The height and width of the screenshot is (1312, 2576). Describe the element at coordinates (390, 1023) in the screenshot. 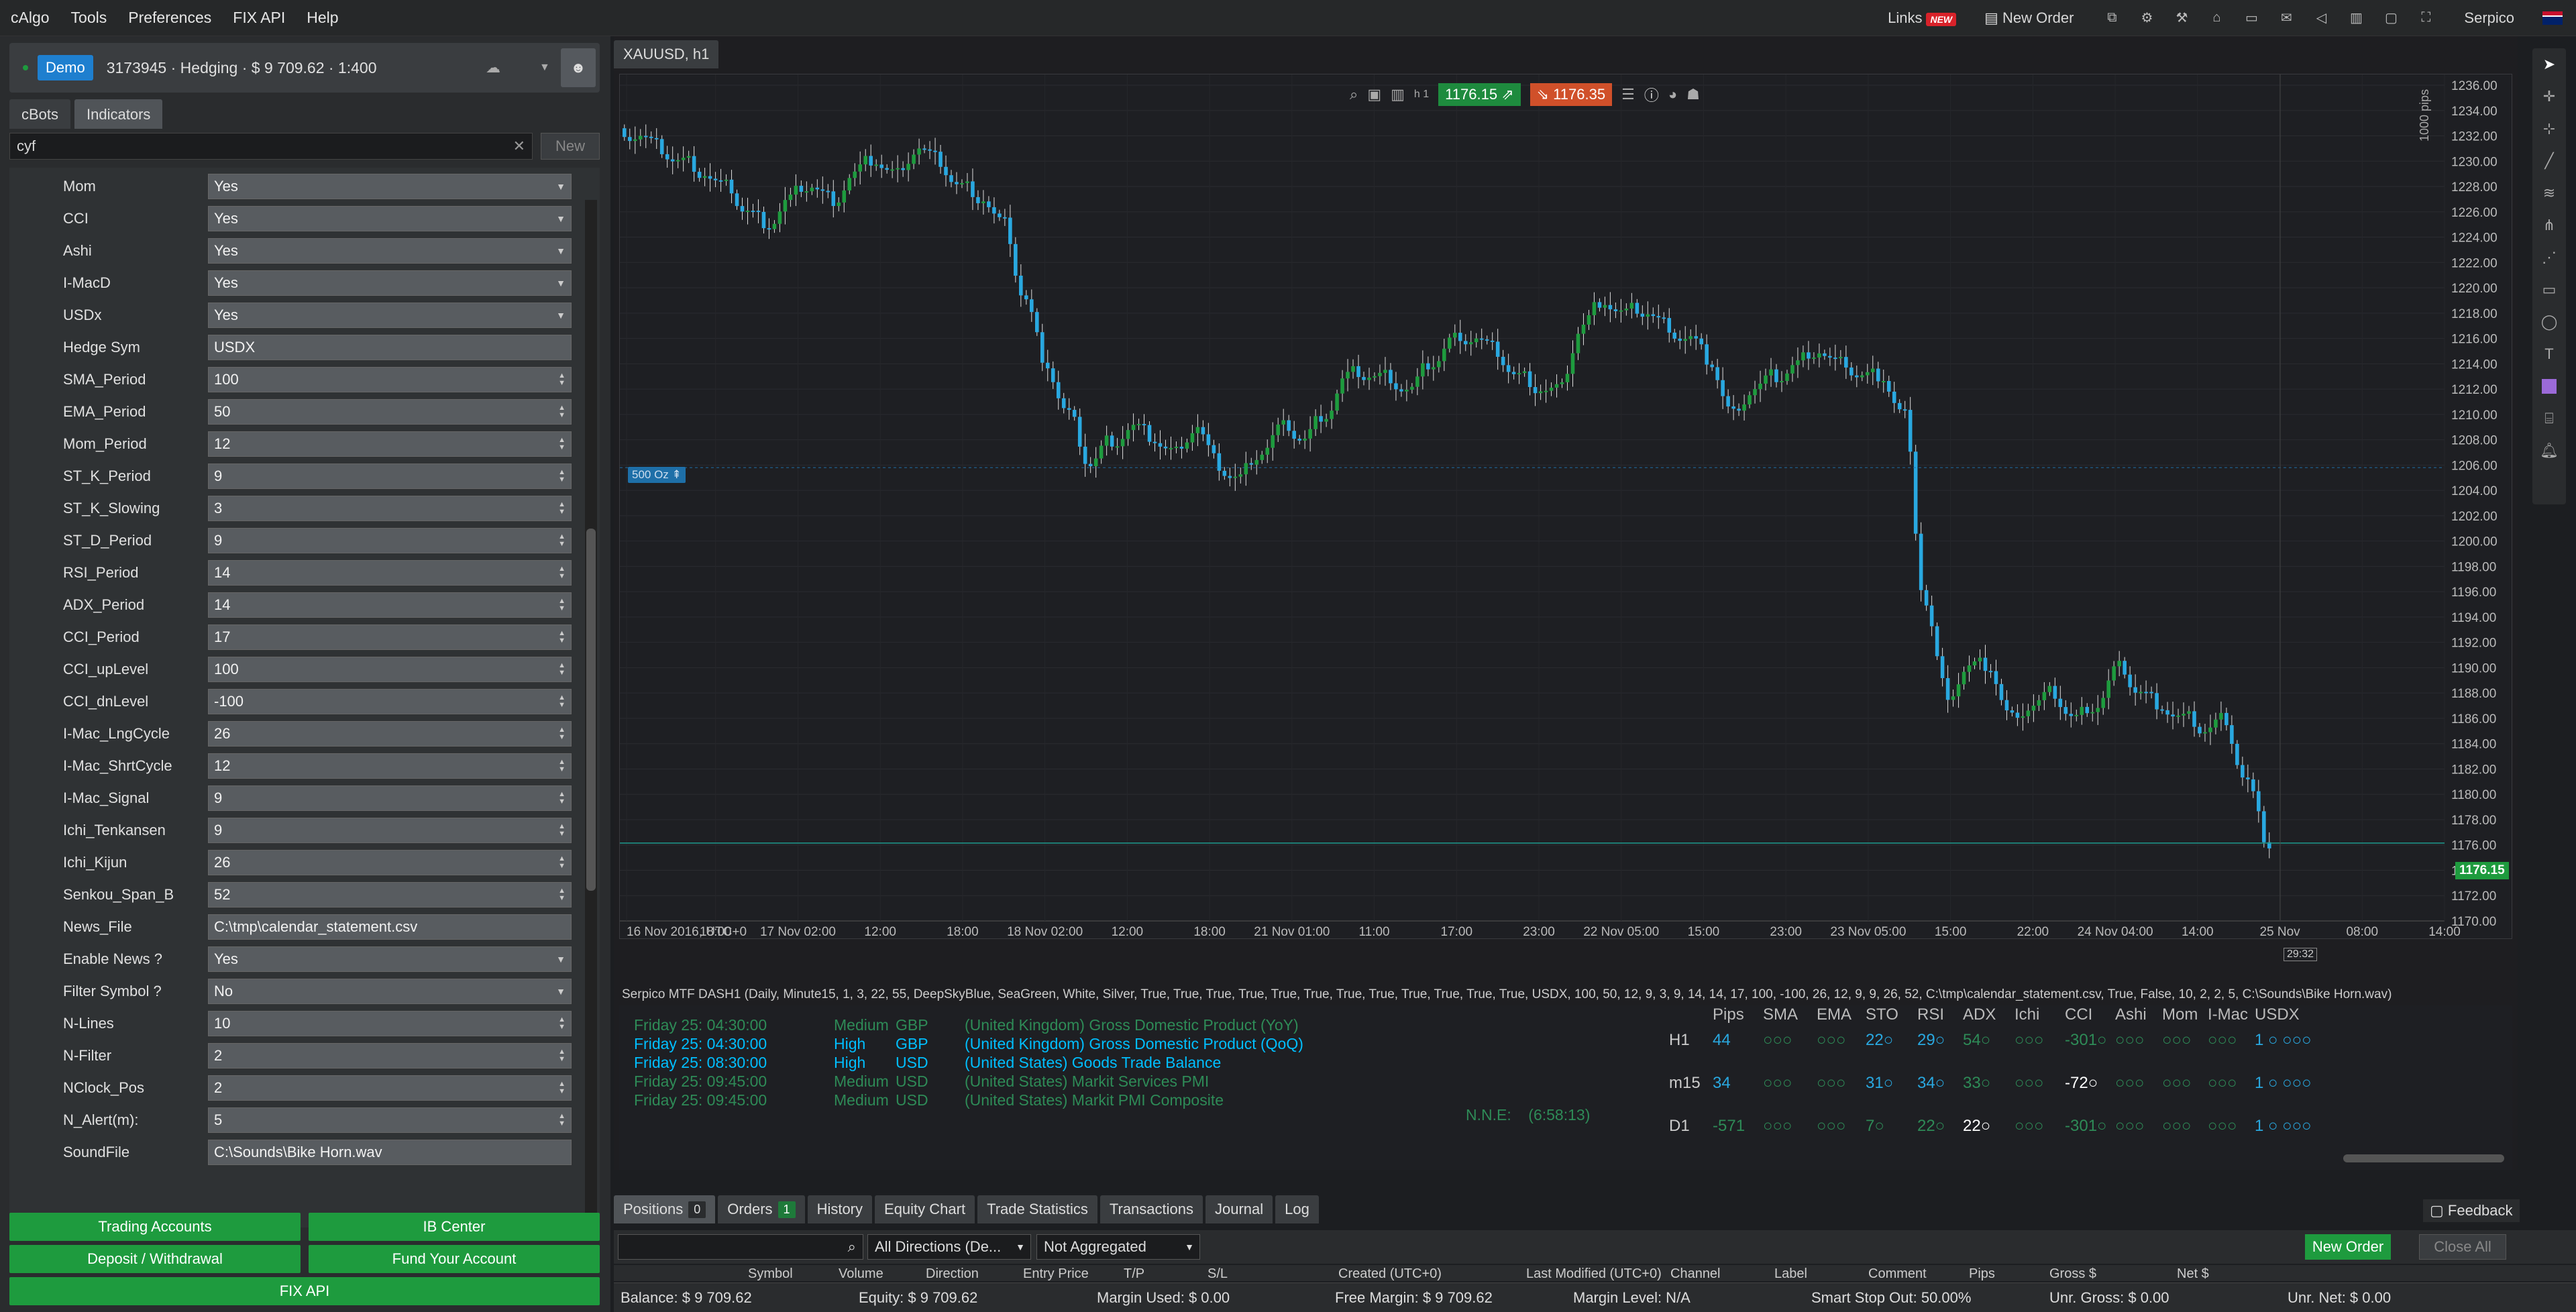

I see `param-value-input: 10 ▲ ▼` at that location.